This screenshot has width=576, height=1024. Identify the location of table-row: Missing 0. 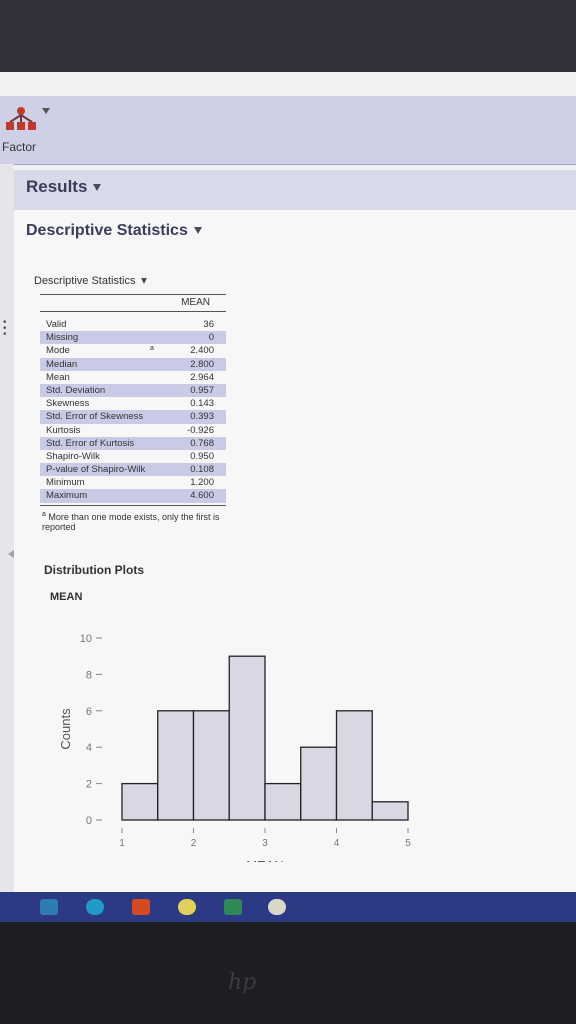
(133, 338).